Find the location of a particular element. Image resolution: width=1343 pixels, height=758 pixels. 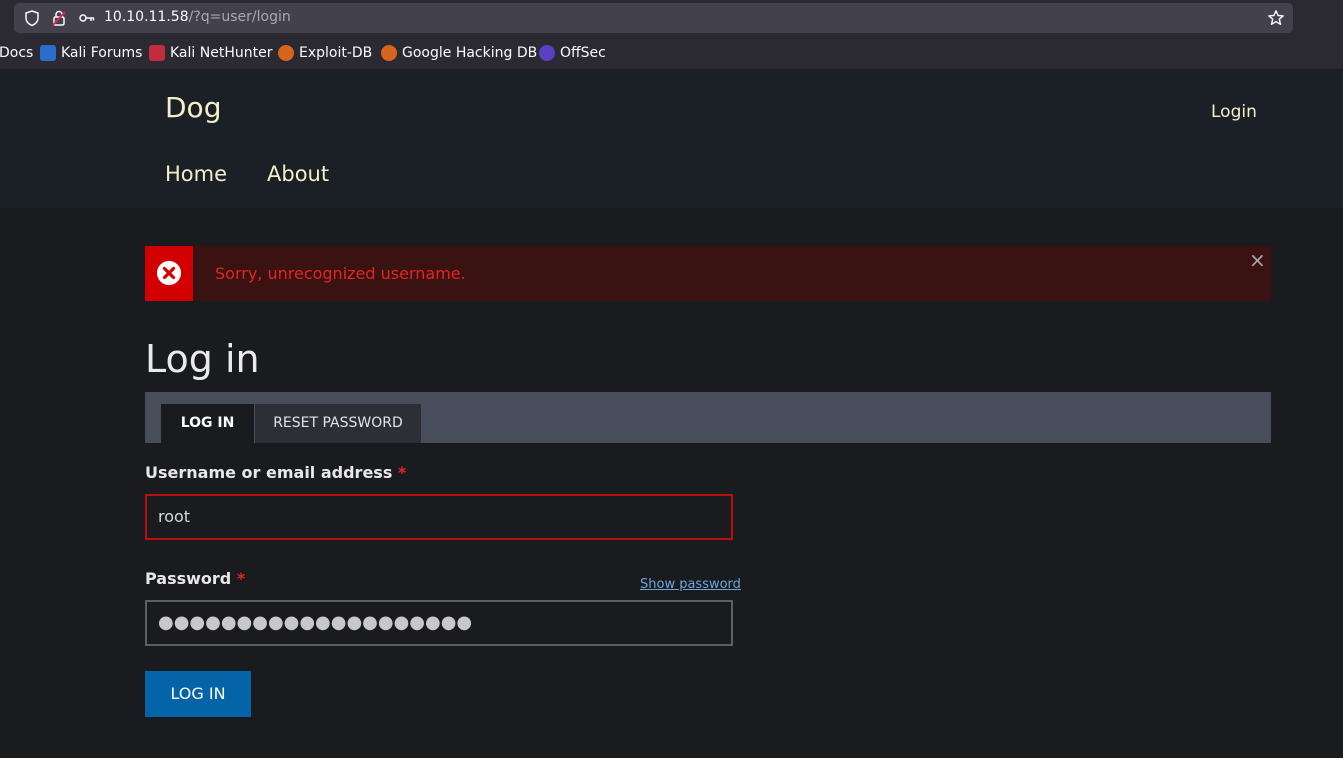

bookmark-docs: Docs is located at coordinates (16, 53).